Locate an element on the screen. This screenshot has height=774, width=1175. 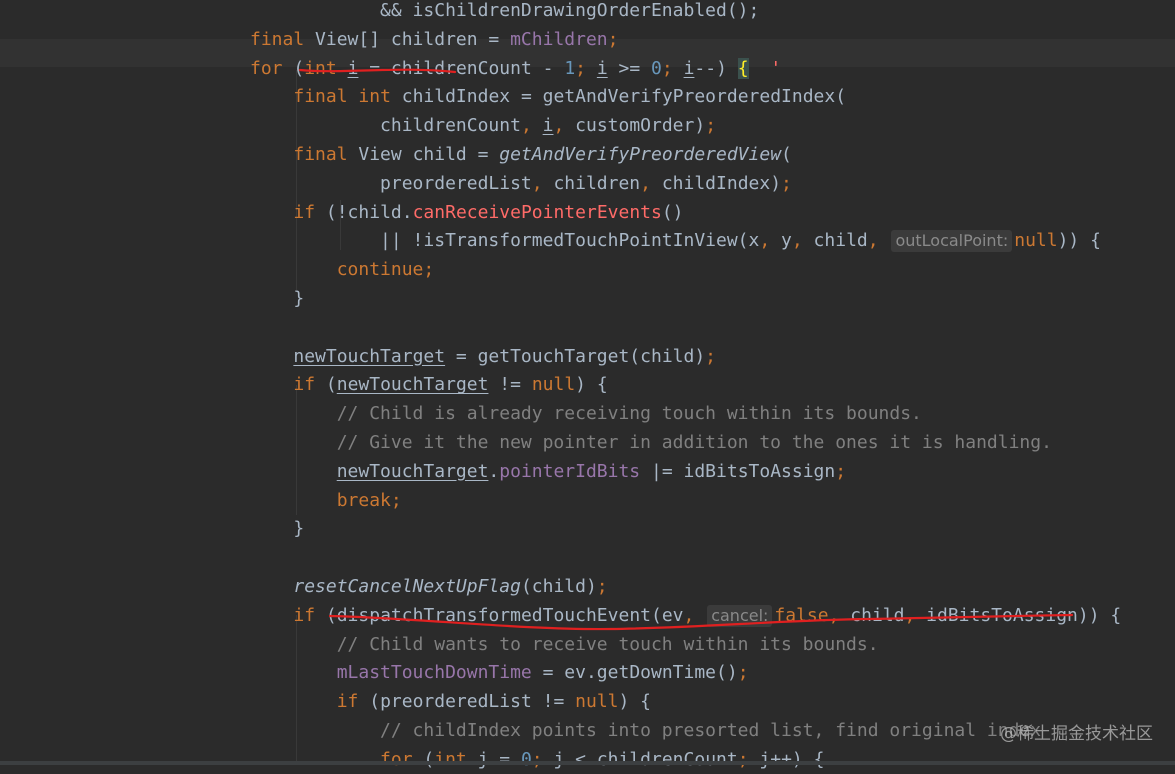
watermark: @稀土掘金技术社区 is located at coordinates (1076, 734).